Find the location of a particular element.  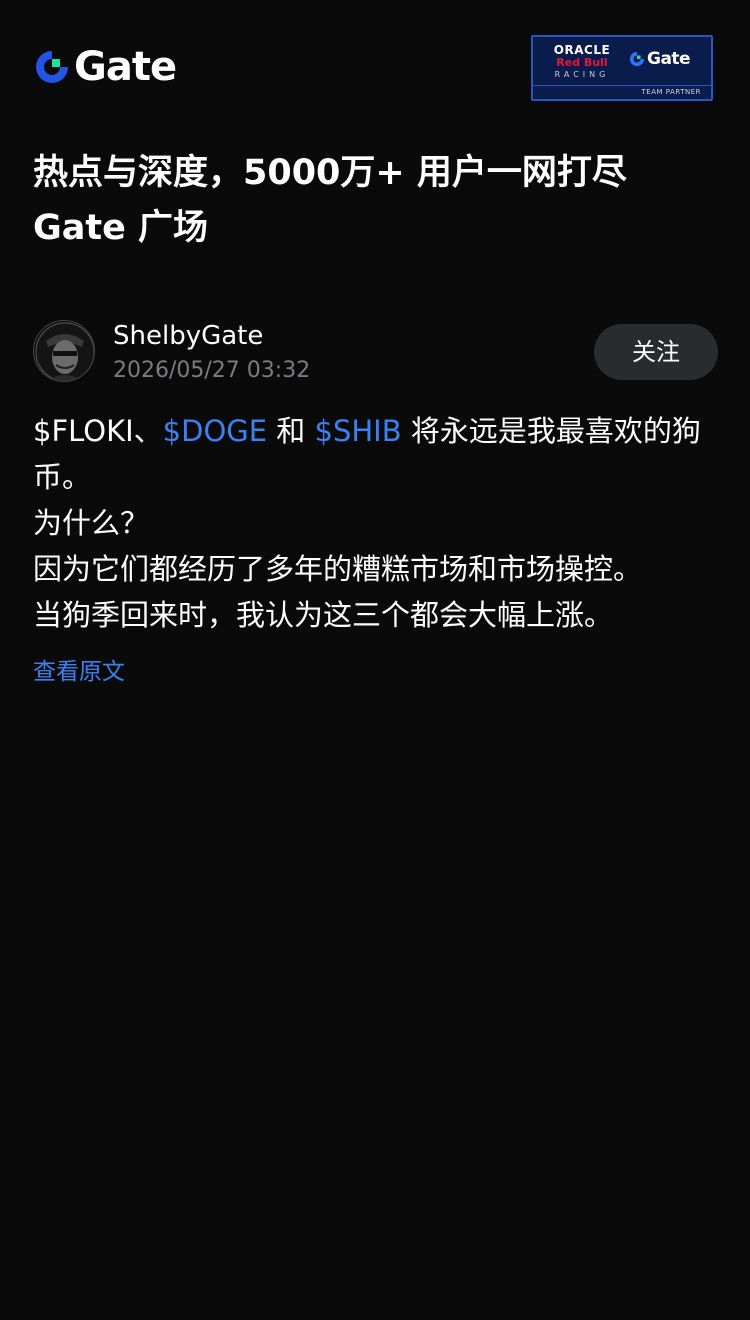

oracle-redbull-racing-logo: ORACLE Red Bull RACING is located at coordinates (582, 62).